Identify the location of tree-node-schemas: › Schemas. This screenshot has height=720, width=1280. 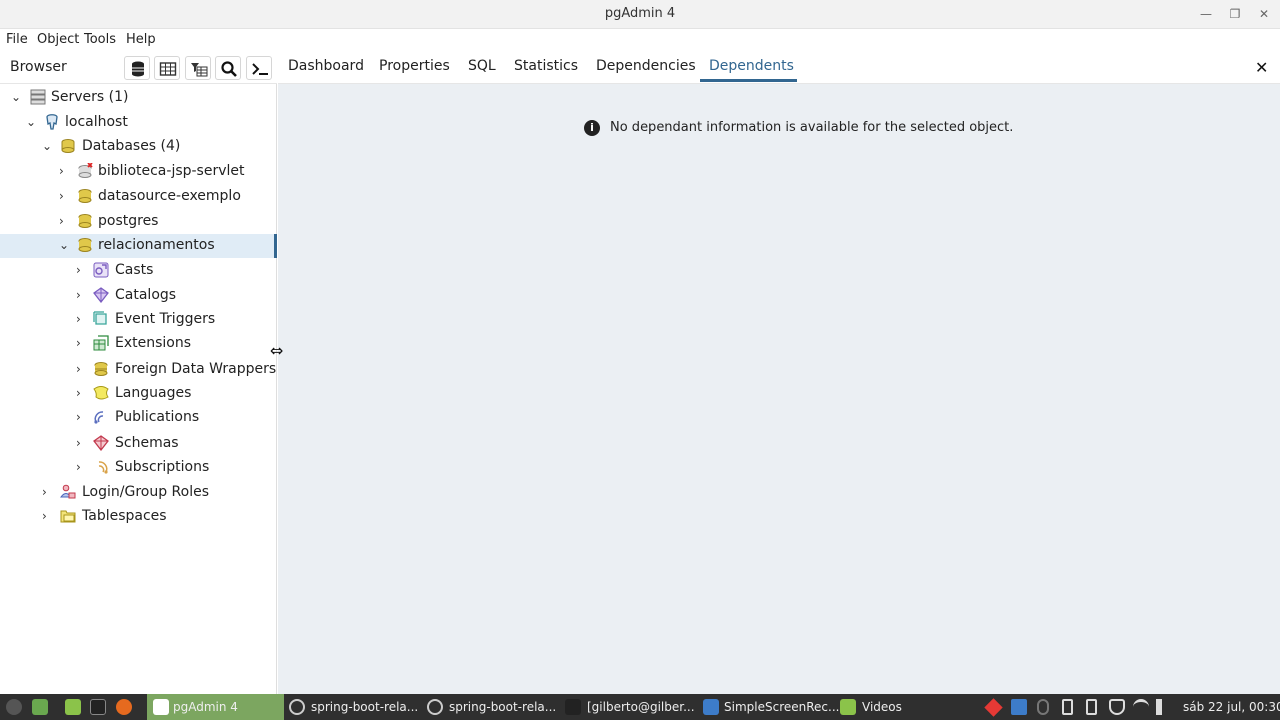
(138, 444).